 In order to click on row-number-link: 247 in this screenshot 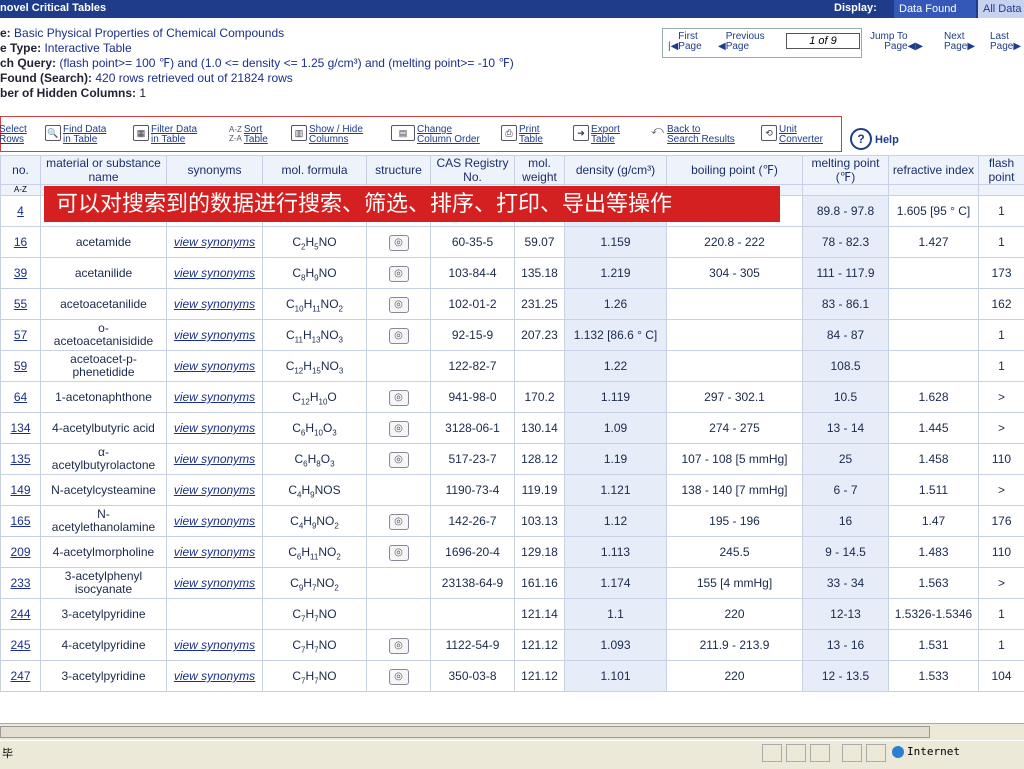, I will do `click(20, 676)`.